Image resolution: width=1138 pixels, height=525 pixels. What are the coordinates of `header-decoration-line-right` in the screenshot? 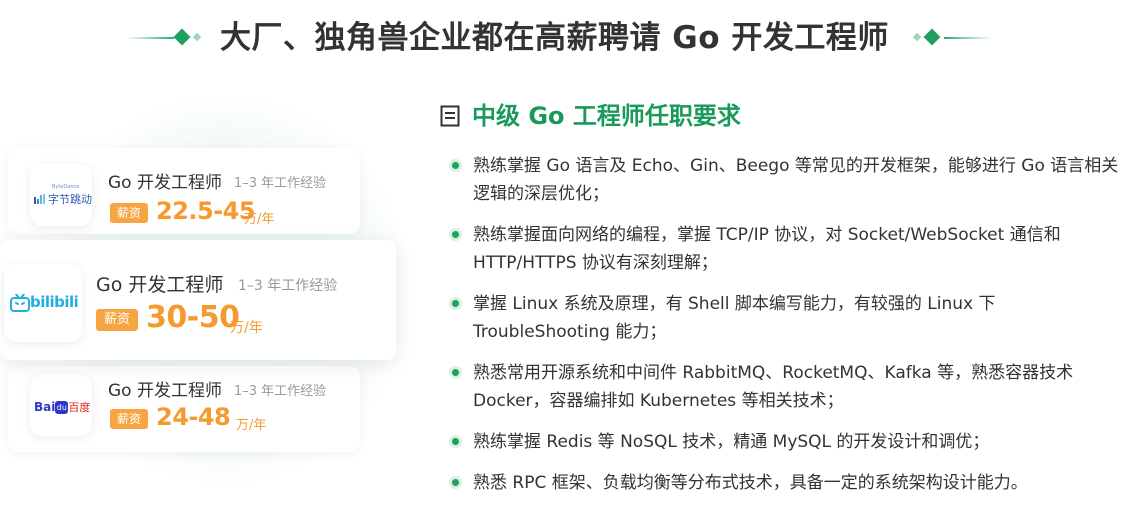 It's located at (968, 38).